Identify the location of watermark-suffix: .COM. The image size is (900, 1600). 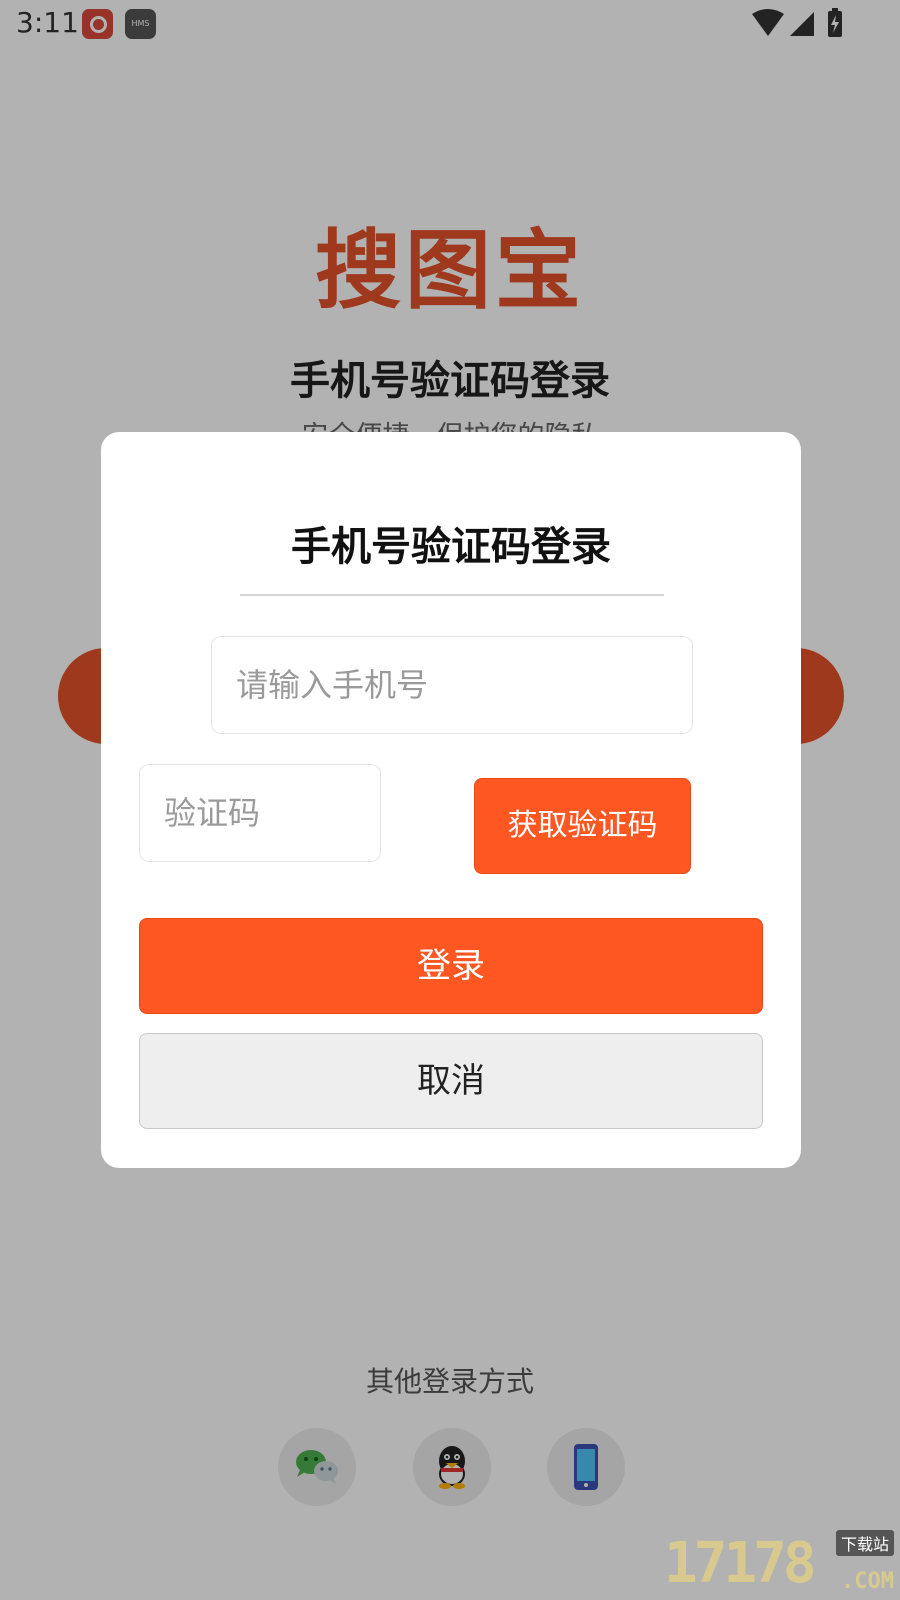
(867, 1581).